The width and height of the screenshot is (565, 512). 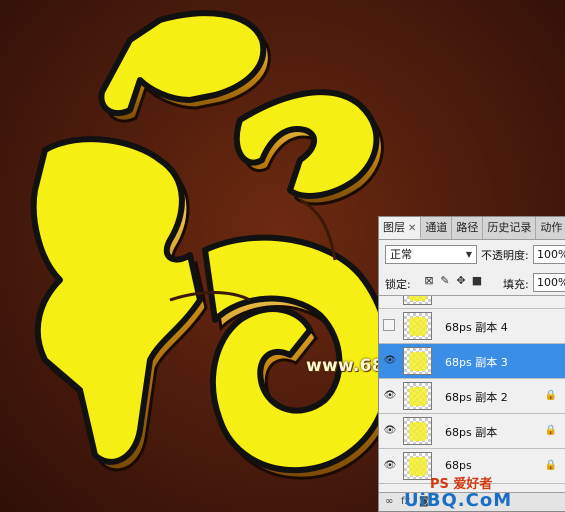 I want to click on lock-transparency-icon: ⊠, so click(x=429, y=281).